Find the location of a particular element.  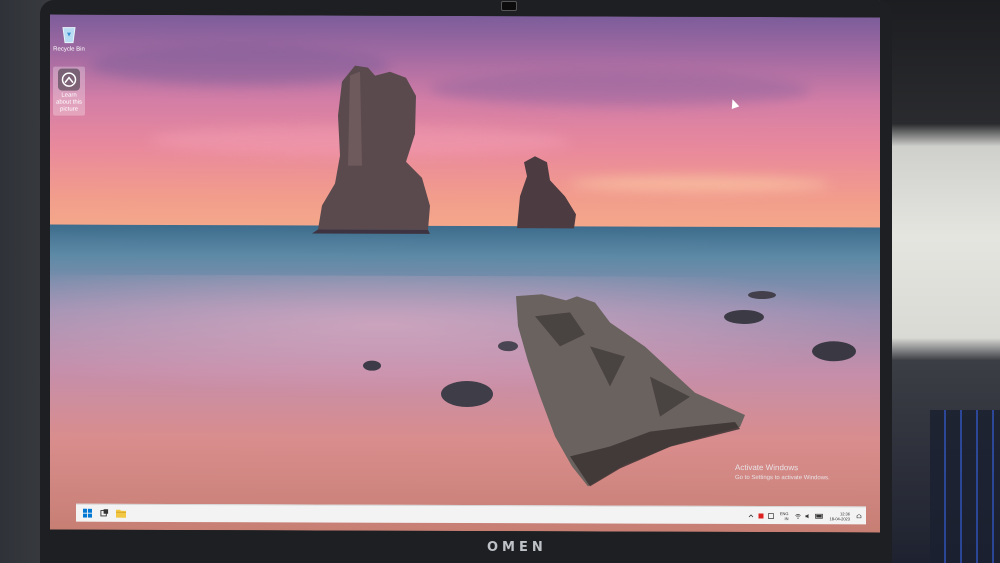

recycle-bin-icon is located at coordinates (69, 34).